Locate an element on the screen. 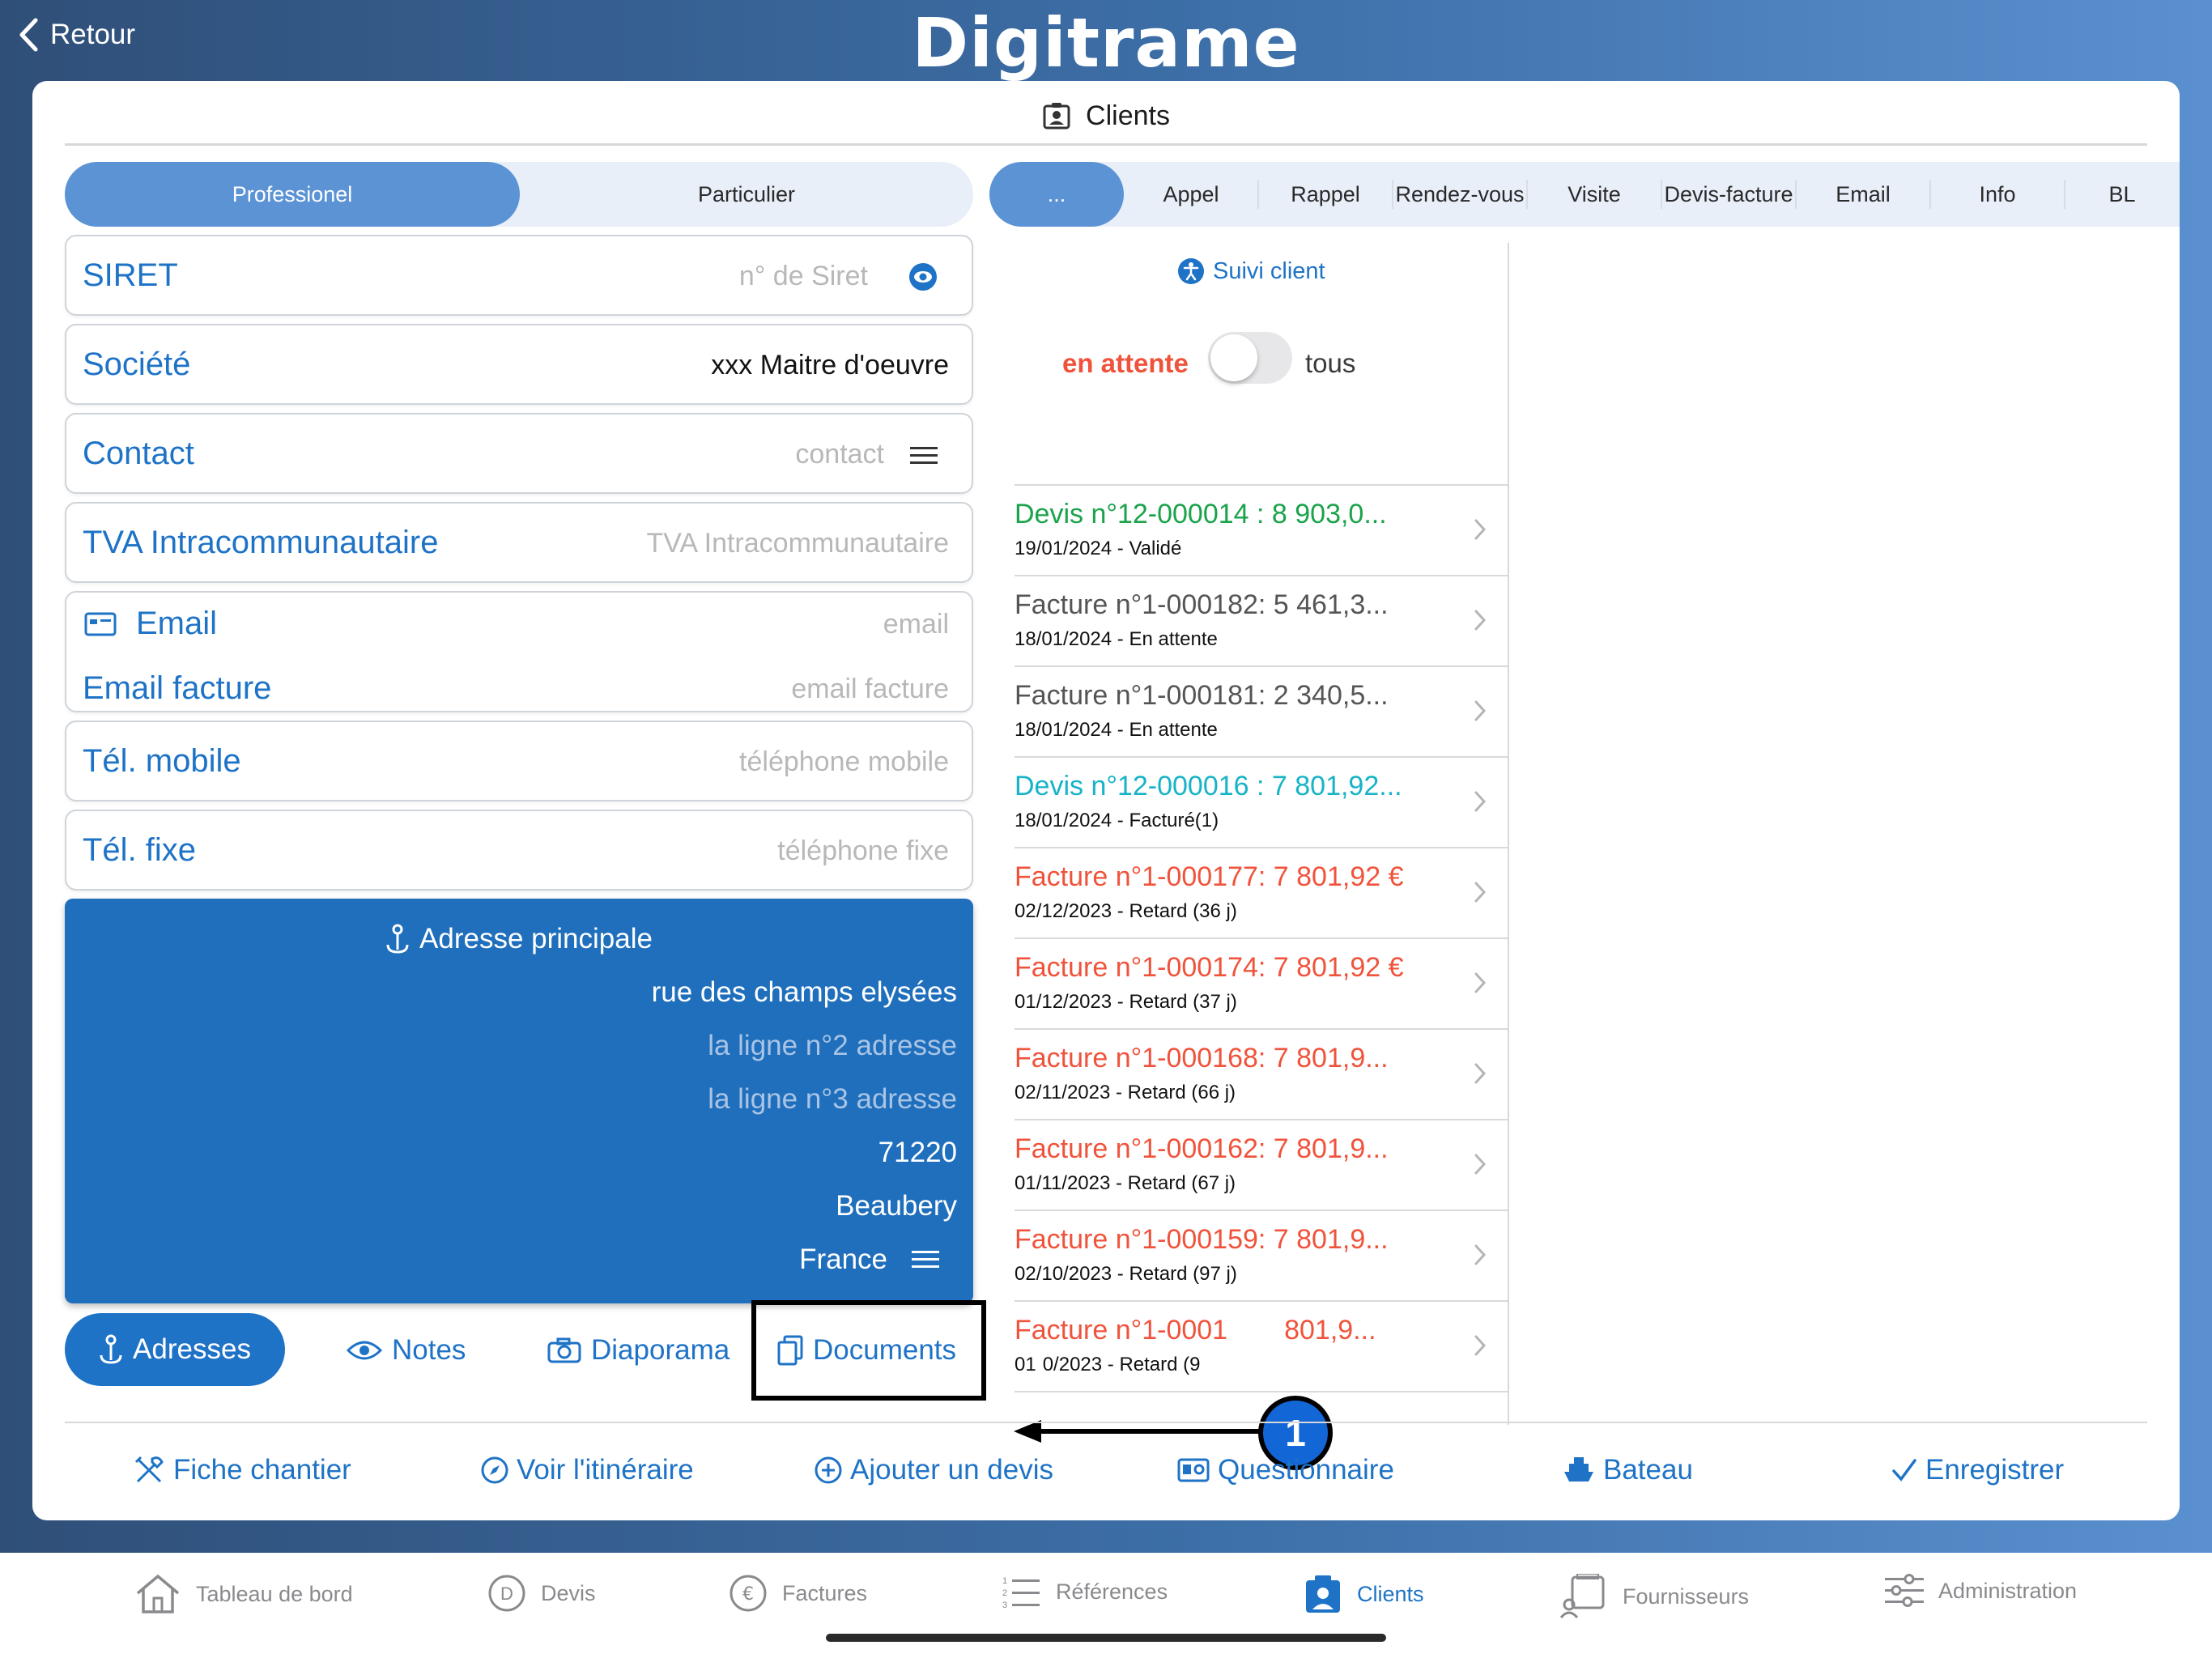 This screenshot has width=2212, height=1658. tab-diaporama: Diaporama is located at coordinates (639, 1350).